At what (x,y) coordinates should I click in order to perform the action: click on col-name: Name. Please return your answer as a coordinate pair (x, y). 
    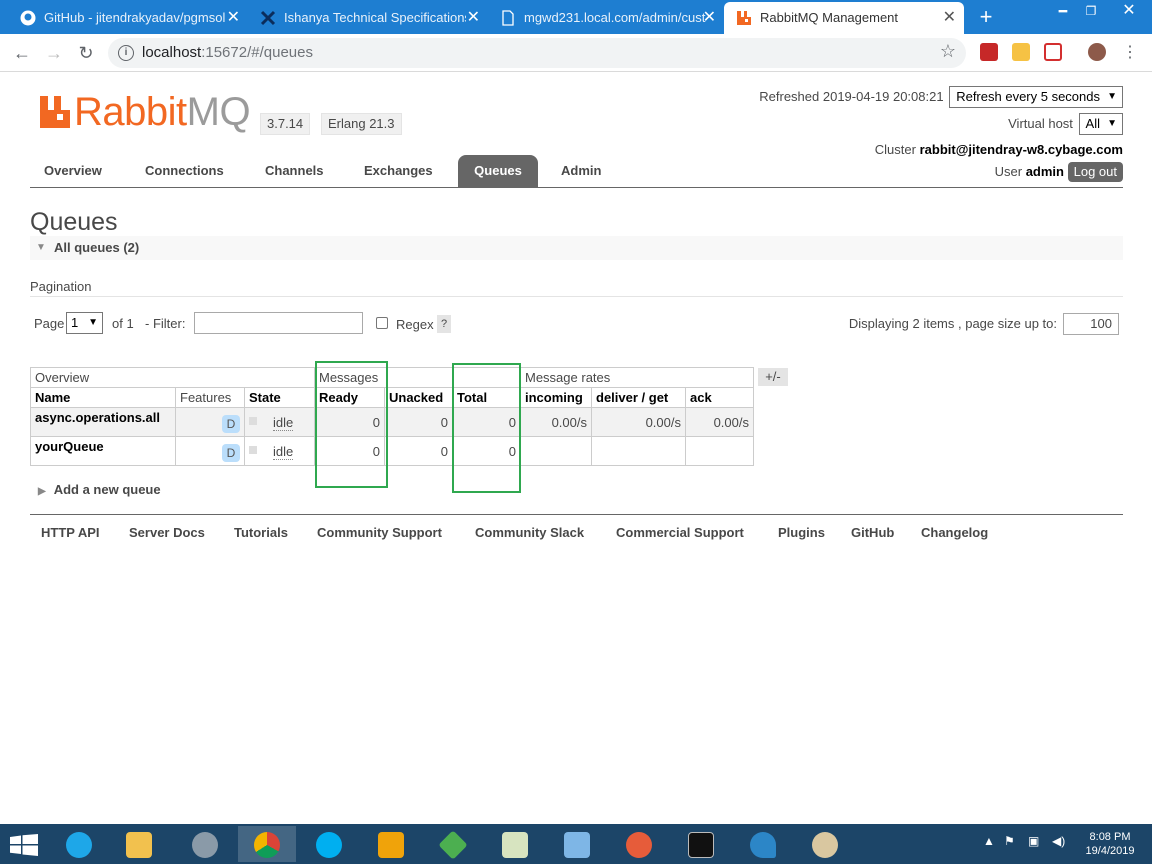
    Looking at the image, I should click on (103, 397).